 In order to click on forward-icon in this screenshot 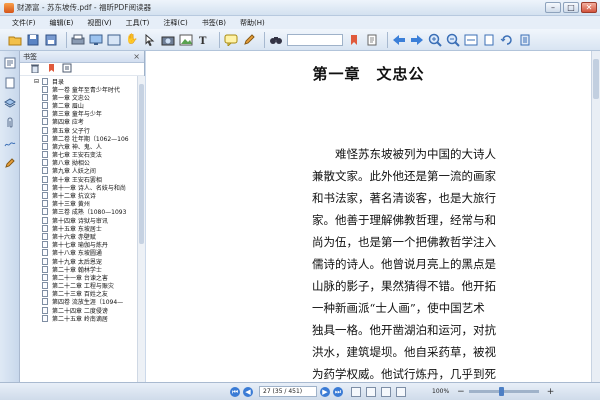, I will do `click(417, 40)`.